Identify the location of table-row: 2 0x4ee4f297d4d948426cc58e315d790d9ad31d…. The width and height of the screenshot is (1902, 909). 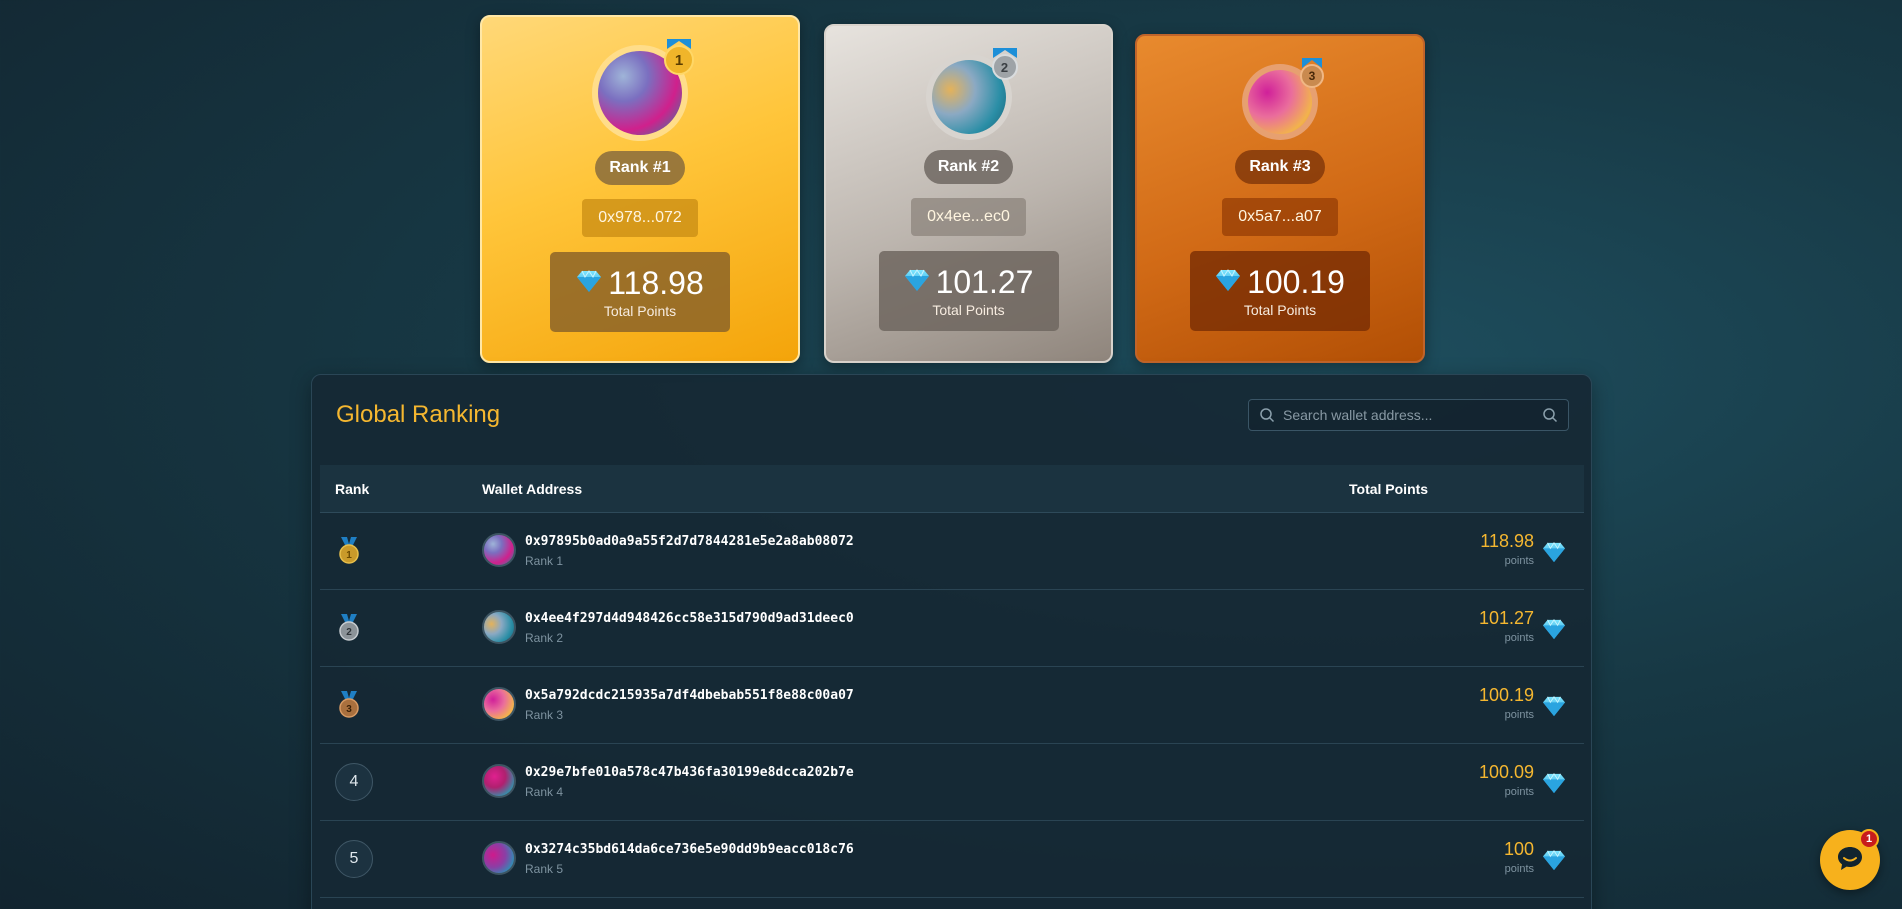
(952, 628).